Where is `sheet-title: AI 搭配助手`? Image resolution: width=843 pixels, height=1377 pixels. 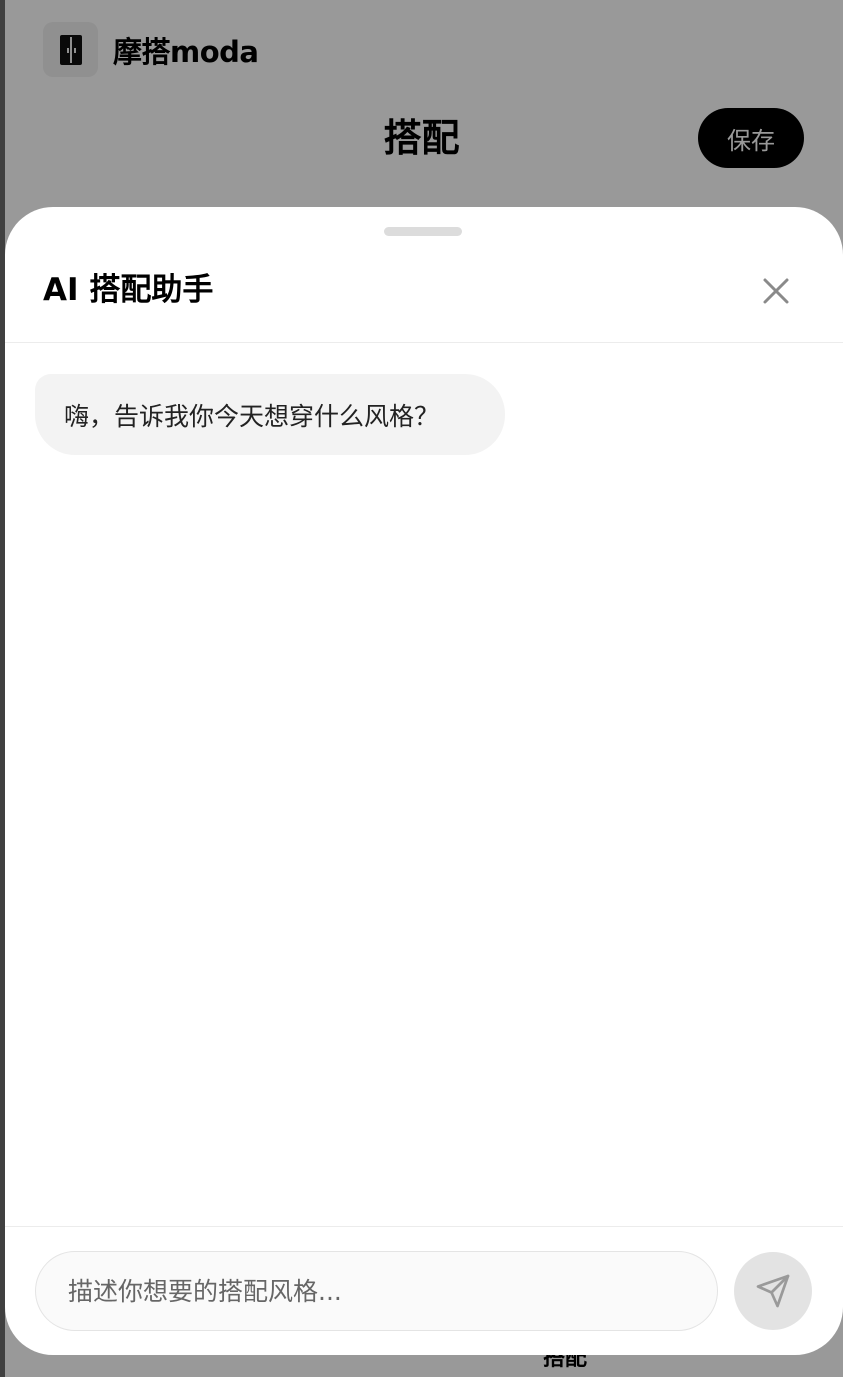 sheet-title: AI 搭配助手 is located at coordinates (128, 290).